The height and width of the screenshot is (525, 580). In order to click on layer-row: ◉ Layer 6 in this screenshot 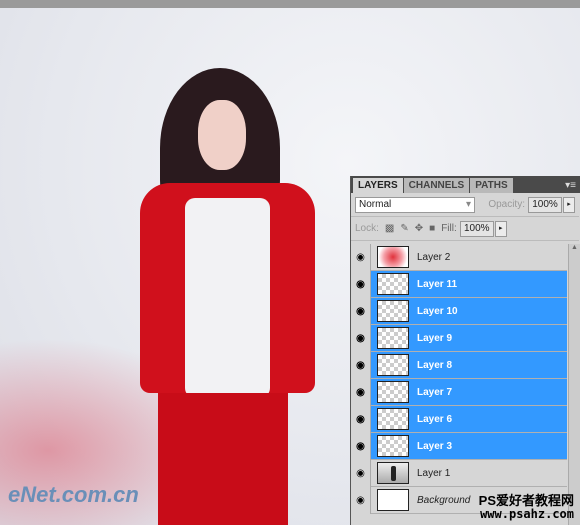, I will do `click(459, 419)`.